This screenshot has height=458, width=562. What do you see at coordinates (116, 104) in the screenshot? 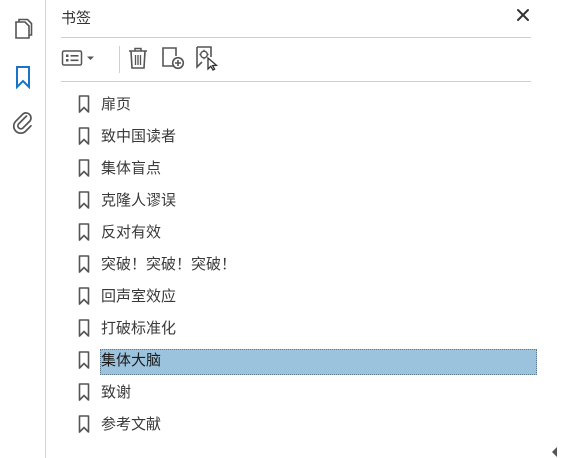
I see `bookmark-label: 扉页` at bounding box center [116, 104].